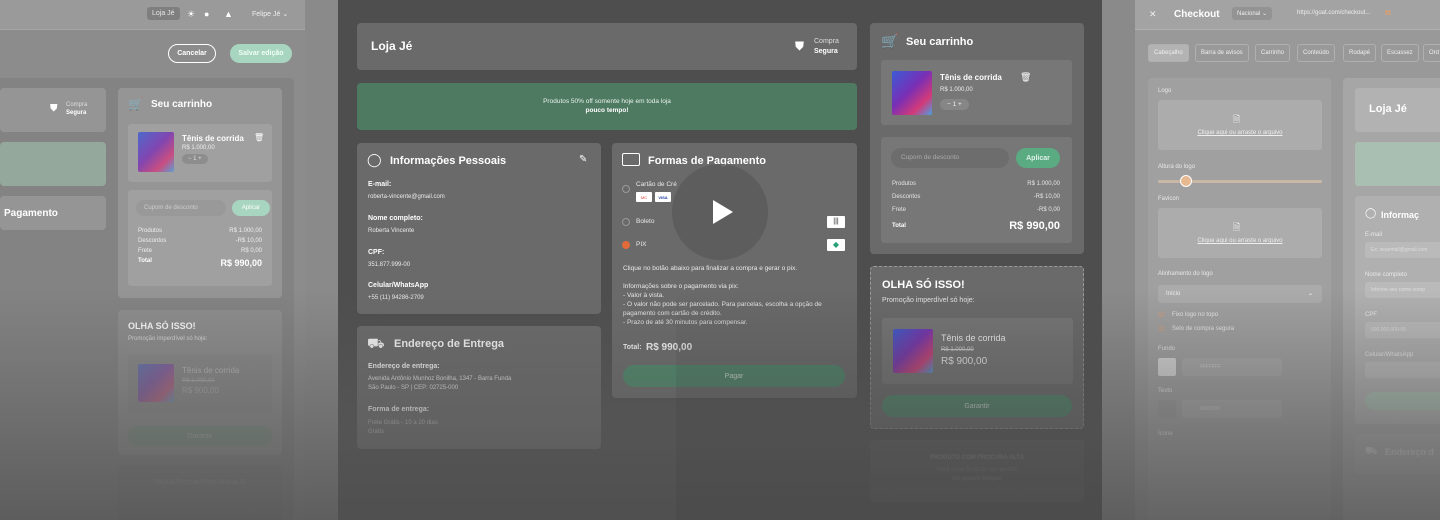 This screenshot has height=520, width=1440. What do you see at coordinates (1167, 409) in the screenshot?
I see `text-color-swatch` at bounding box center [1167, 409].